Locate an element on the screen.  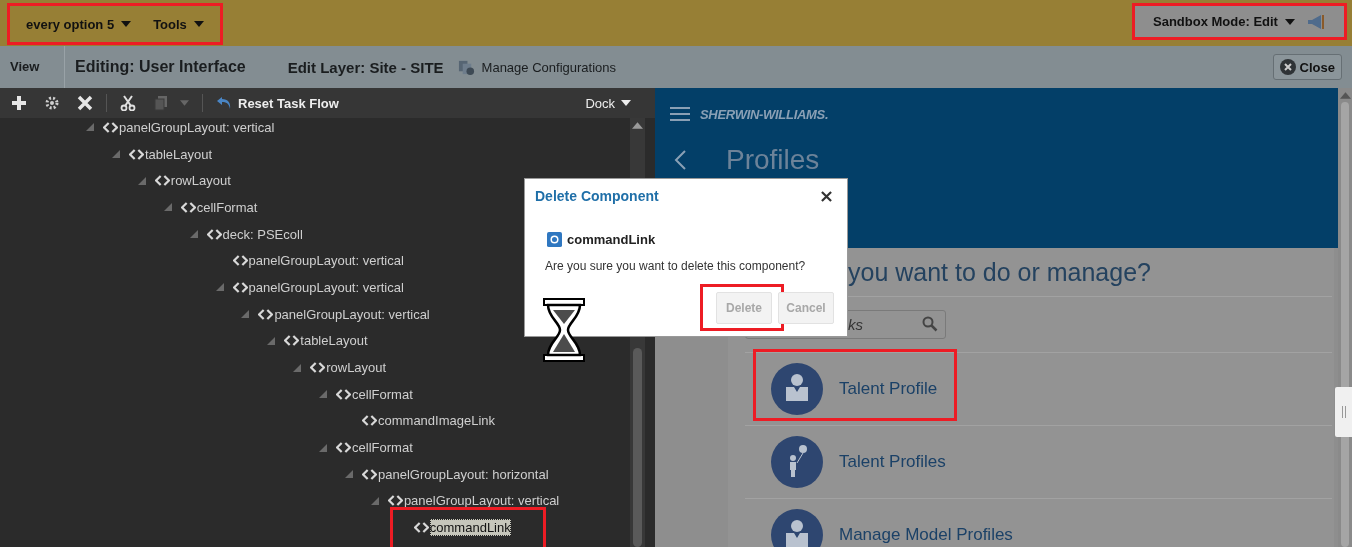
dialog-title: Delete Component is located at coordinates (597, 196).